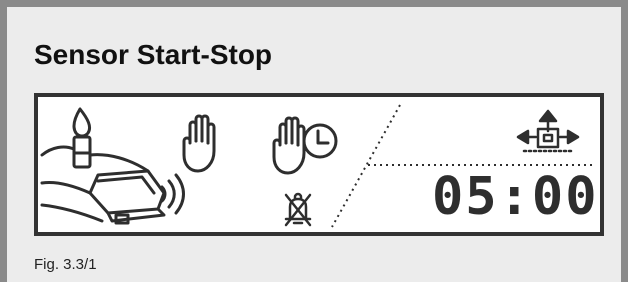  Describe the element at coordinates (103, 166) in the screenshot. I see `hand-on-device-icon` at that location.